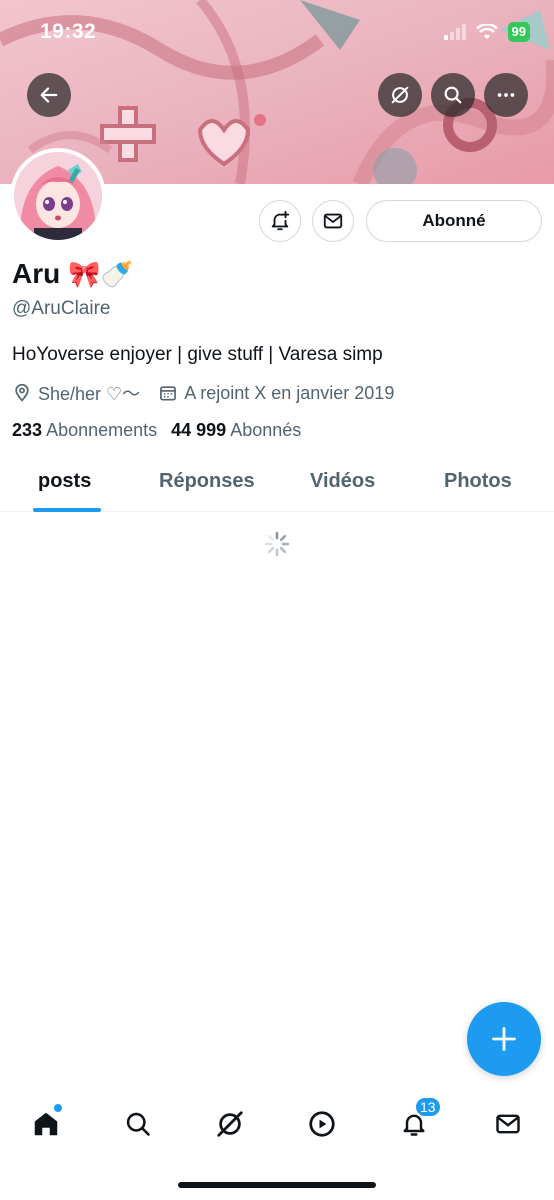 The width and height of the screenshot is (554, 1200). What do you see at coordinates (68, 31) in the screenshot?
I see `status-time: 19:32` at bounding box center [68, 31].